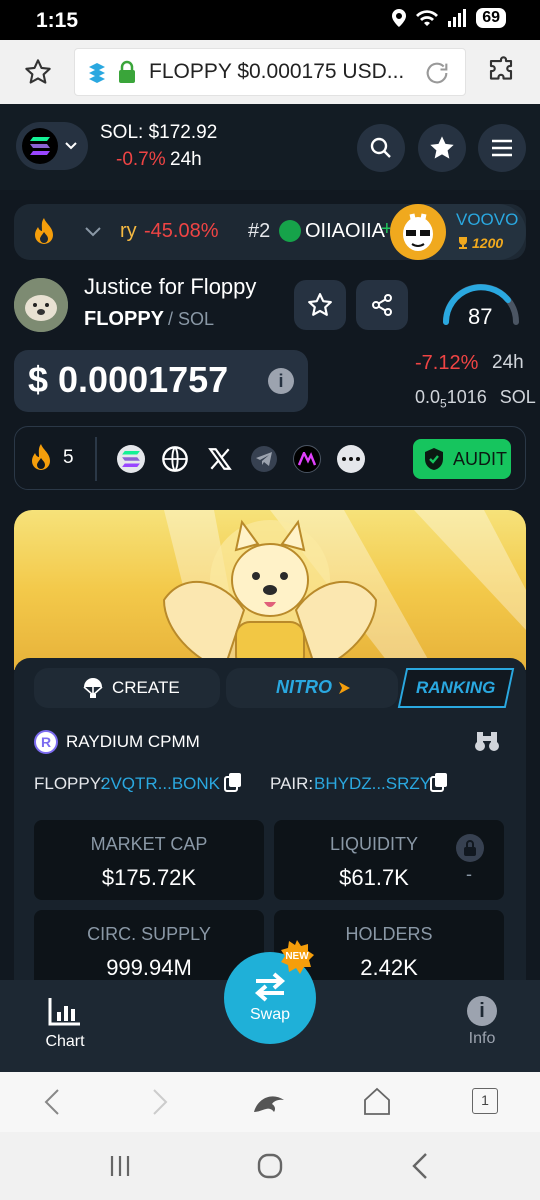 The height and width of the screenshot is (1200, 540). What do you see at coordinates (372, 784) in the screenshot?
I see `pair-address: BHYDZ...SRZY` at bounding box center [372, 784].